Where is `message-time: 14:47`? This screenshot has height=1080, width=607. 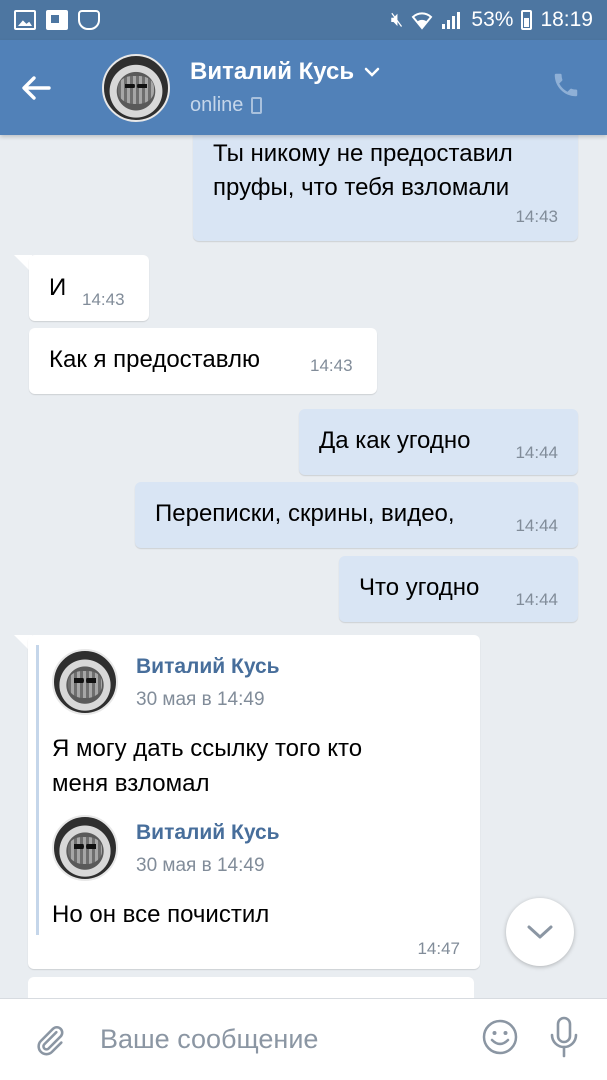
message-time: 14:47 is located at coordinates (438, 948).